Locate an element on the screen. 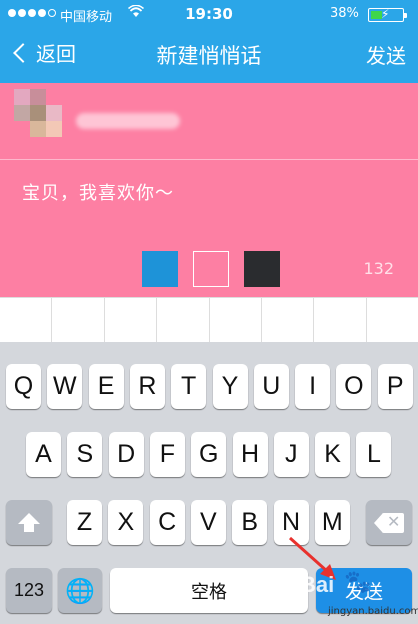 The height and width of the screenshot is (624, 418). key-t: T is located at coordinates (189, 386).